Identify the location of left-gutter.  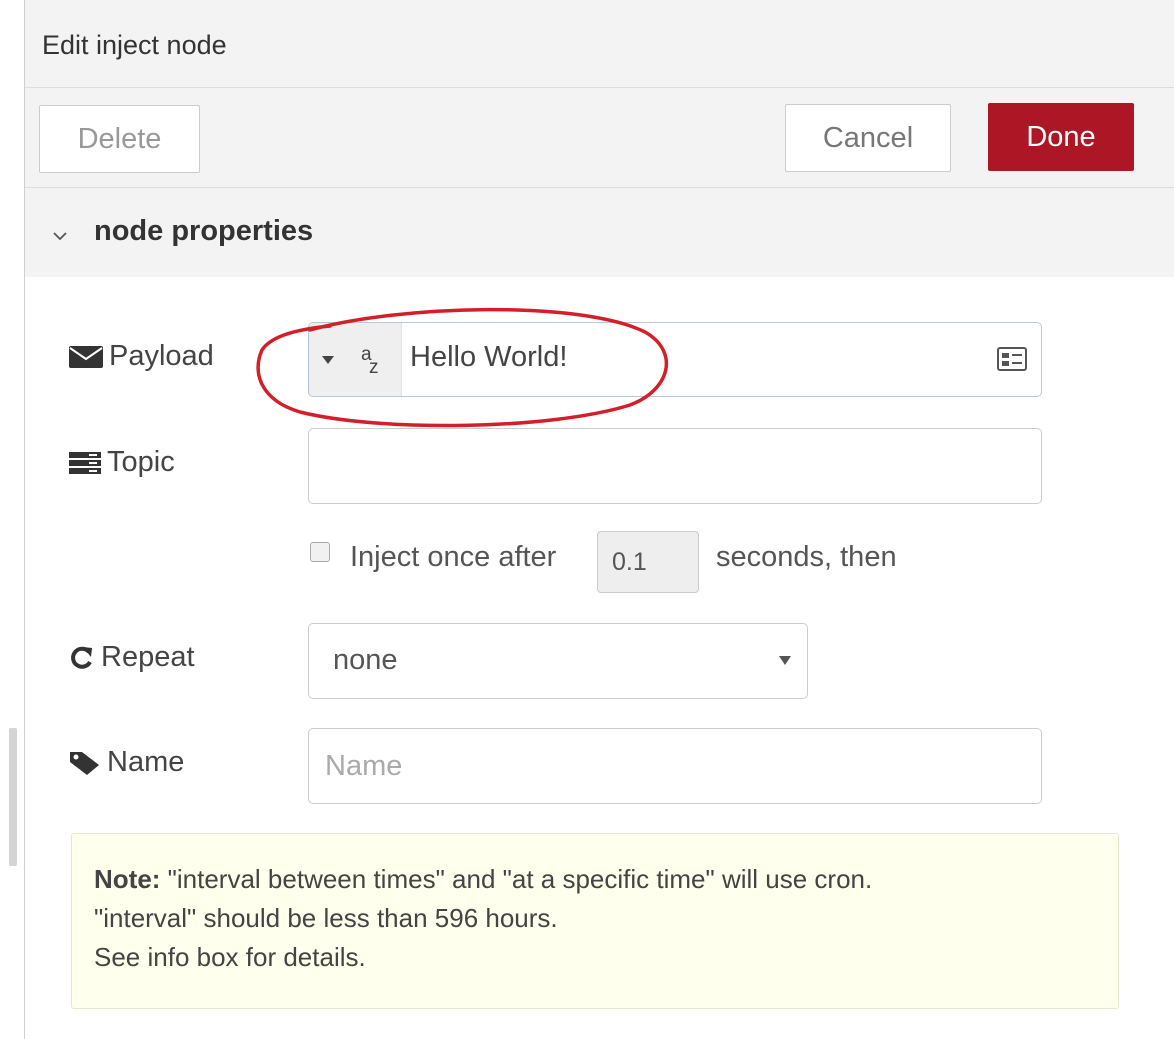
(13, 519).